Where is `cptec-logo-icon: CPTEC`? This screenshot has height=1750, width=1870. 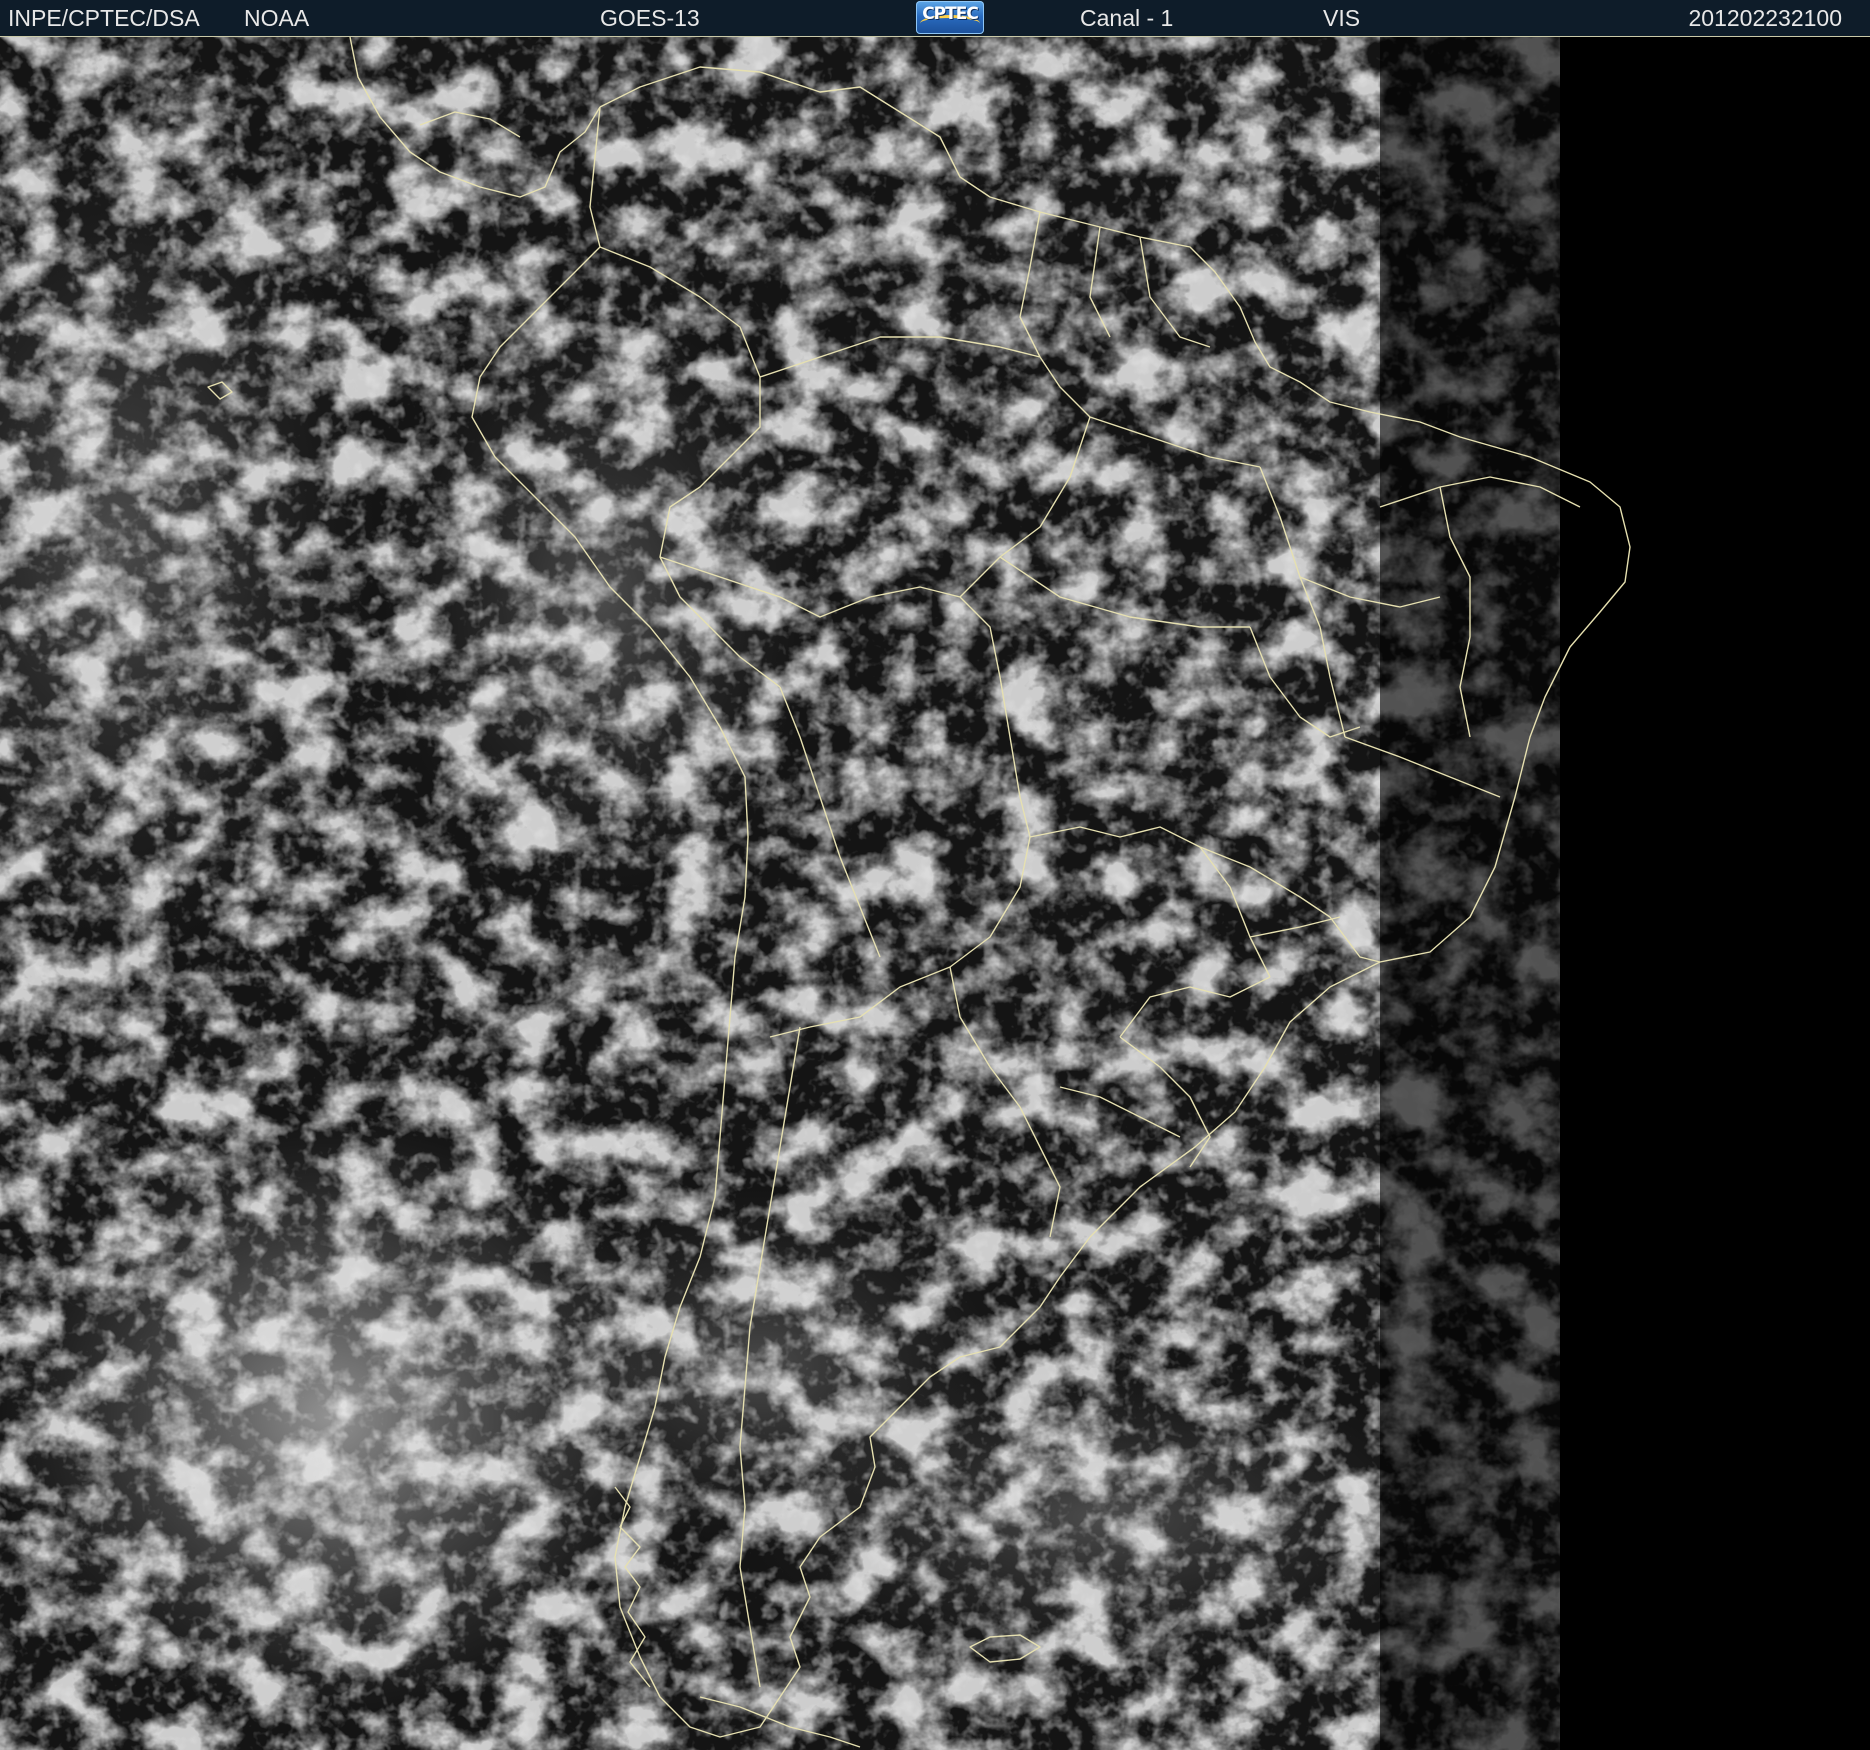
cptec-logo-icon: CPTEC is located at coordinates (950, 17).